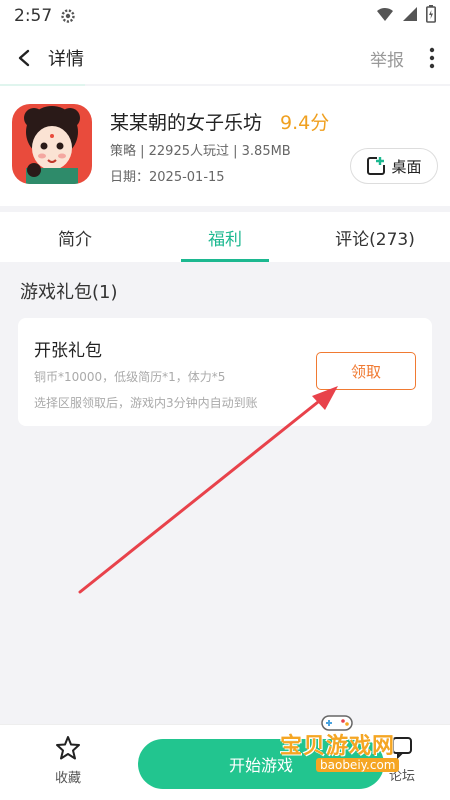  What do you see at coordinates (387, 58) in the screenshot?
I see `report-button: 举报` at bounding box center [387, 58].